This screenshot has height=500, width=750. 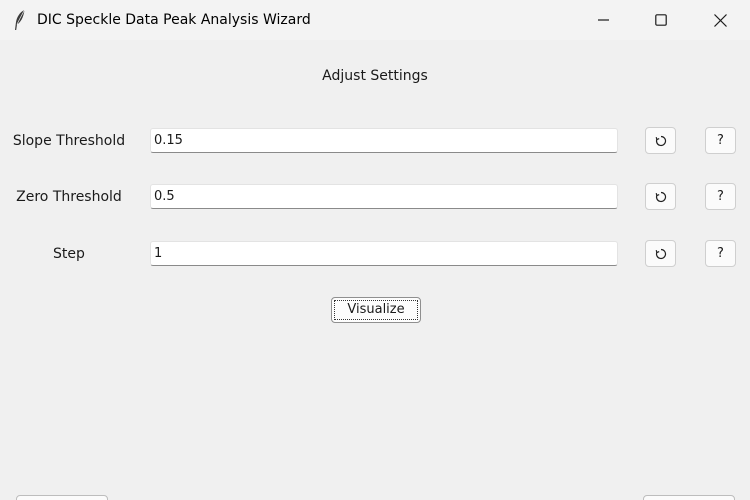 I want to click on minimize-icon, so click(x=603, y=20).